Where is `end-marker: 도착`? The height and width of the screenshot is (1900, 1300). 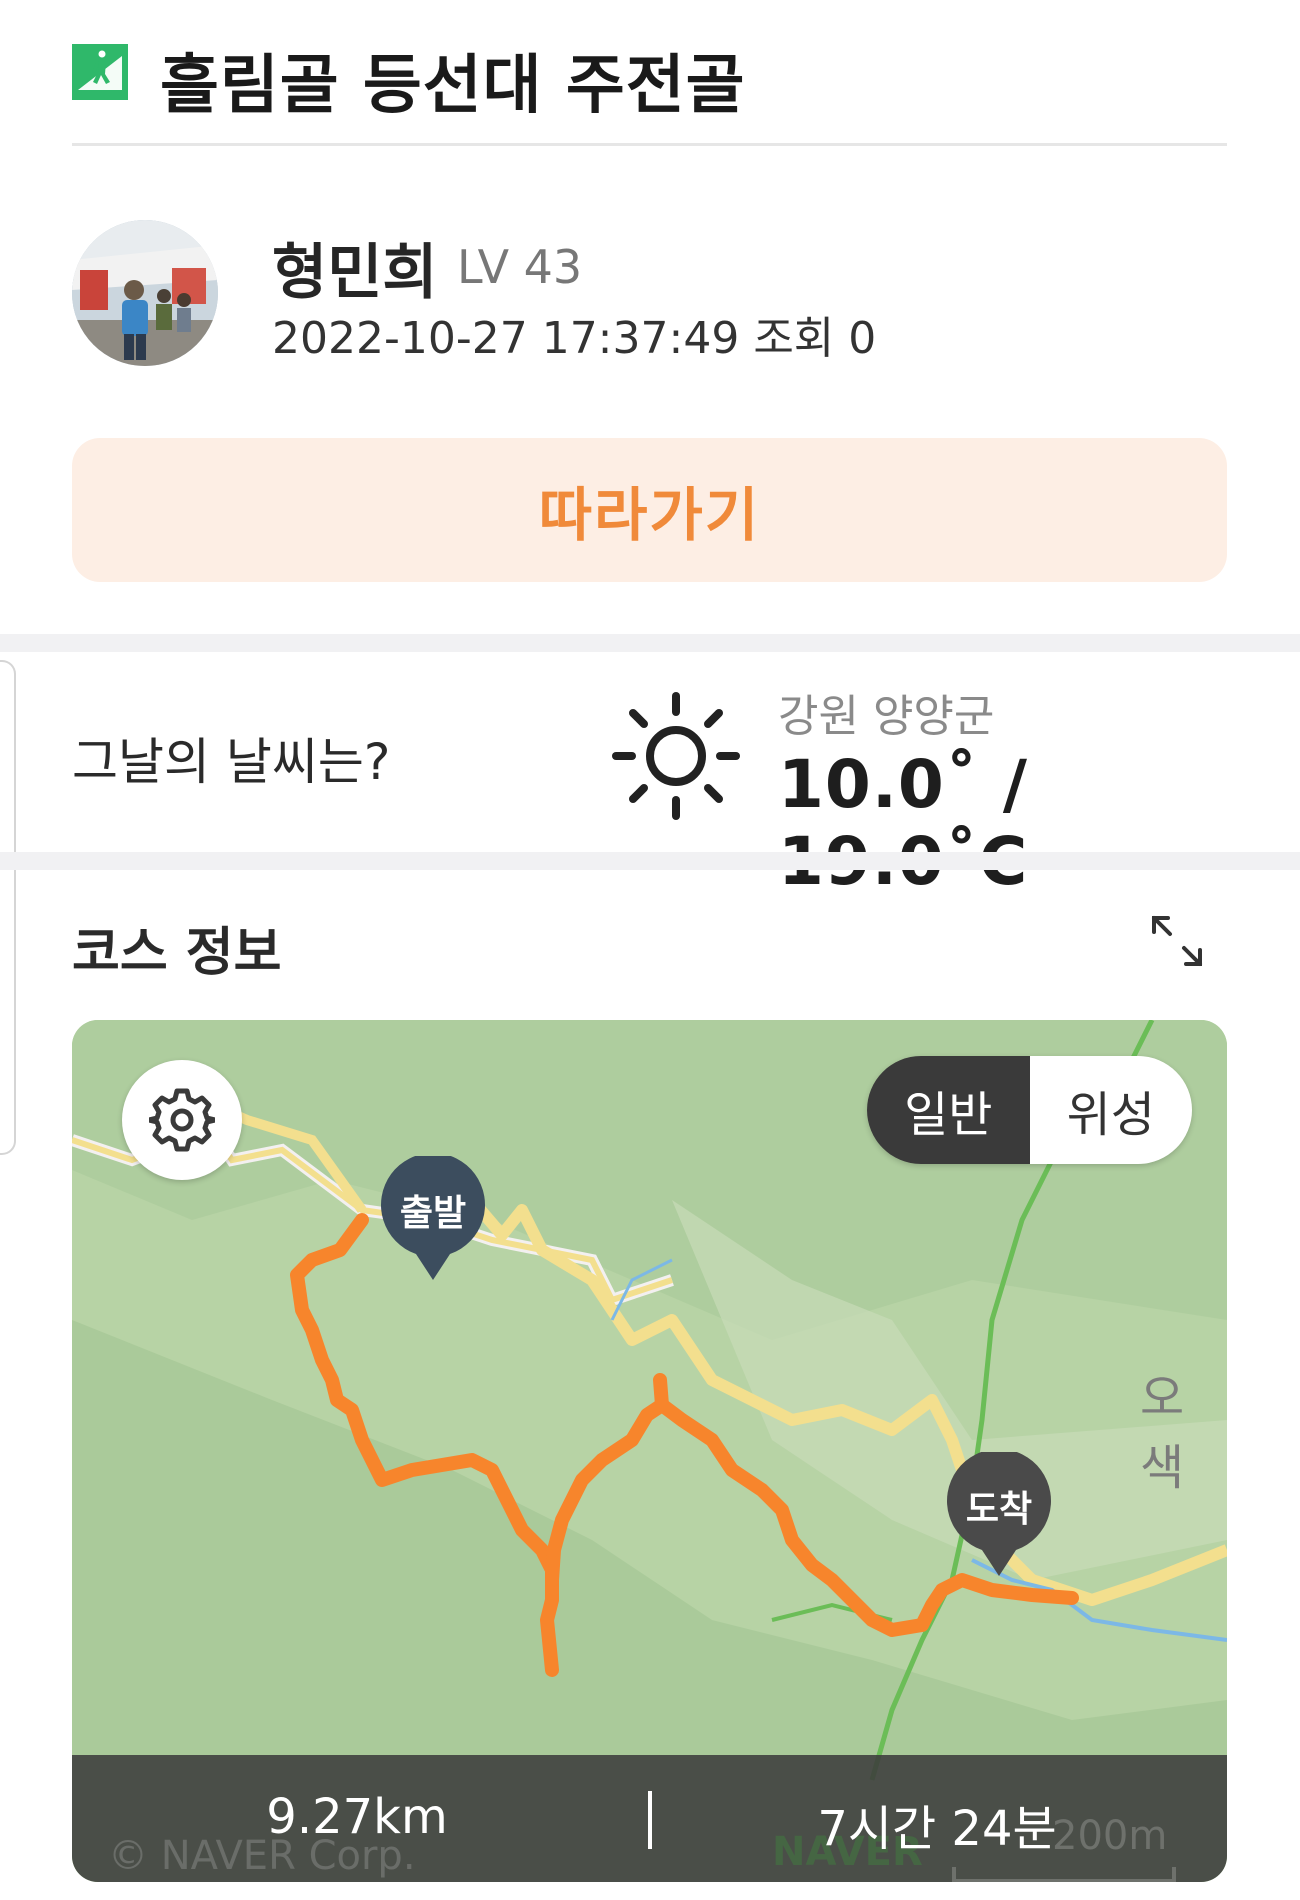
end-marker: 도착 is located at coordinates (999, 1515).